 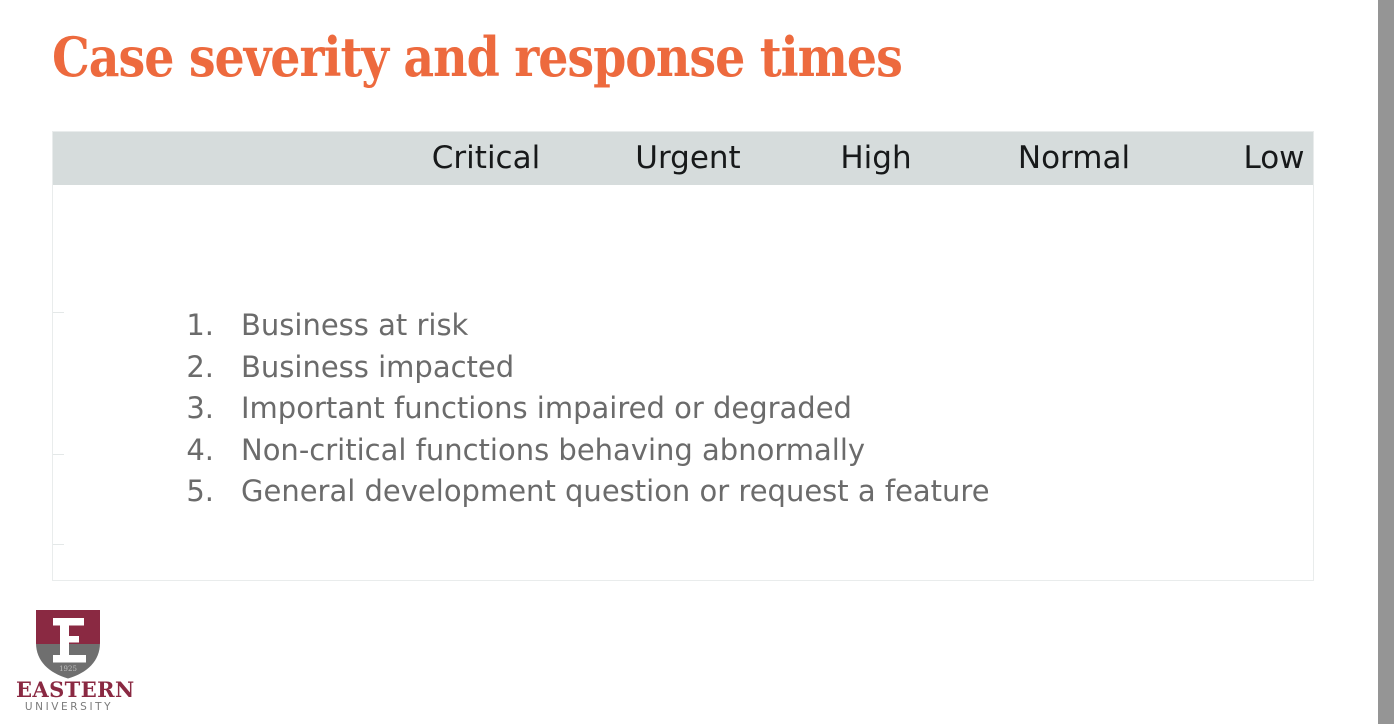 I want to click on shield-icon: 1925, so click(x=68, y=644).